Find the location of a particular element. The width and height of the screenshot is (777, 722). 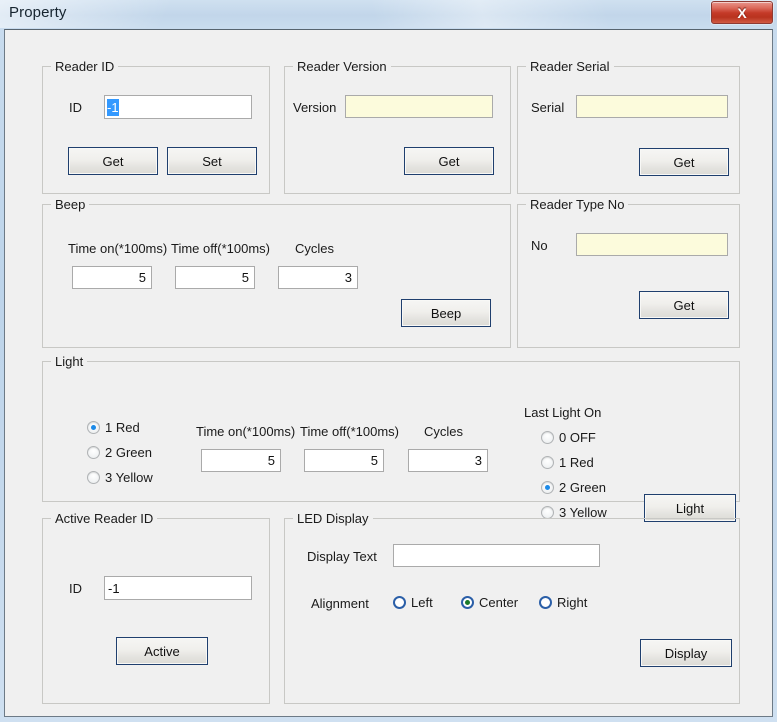

beep-button: Beep is located at coordinates (446, 313).